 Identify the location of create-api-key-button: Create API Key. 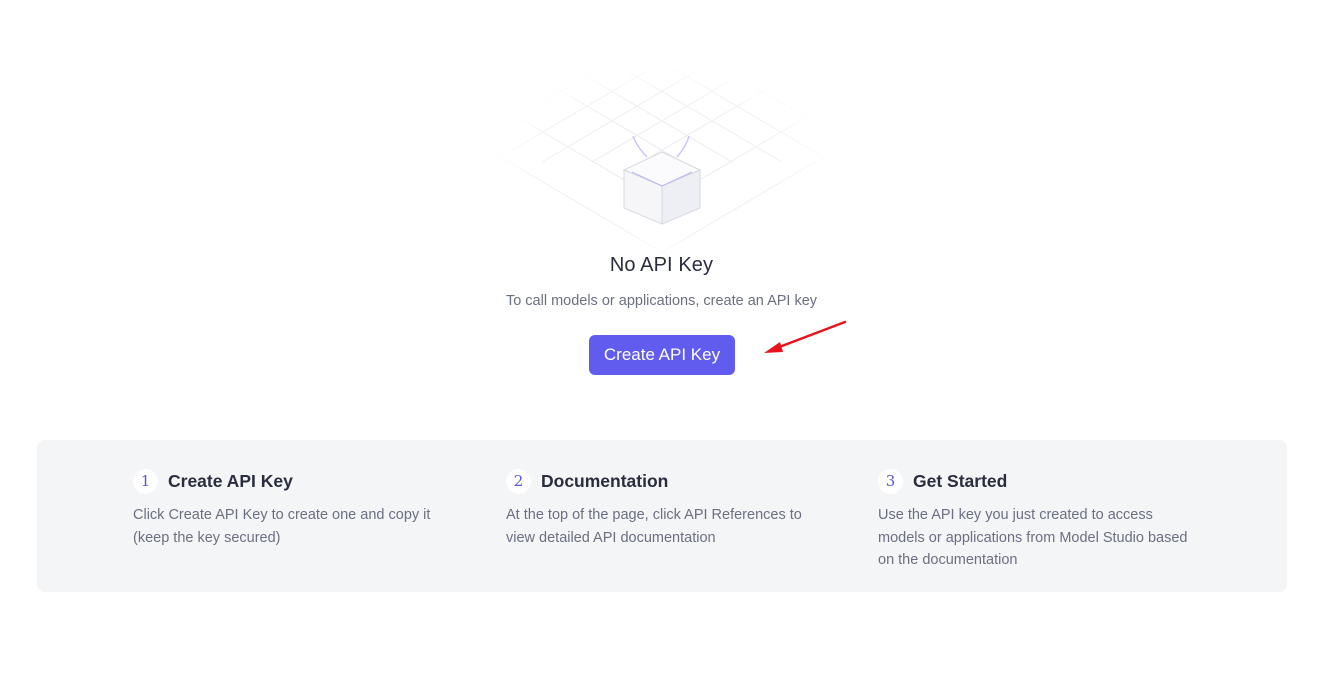
(662, 355).